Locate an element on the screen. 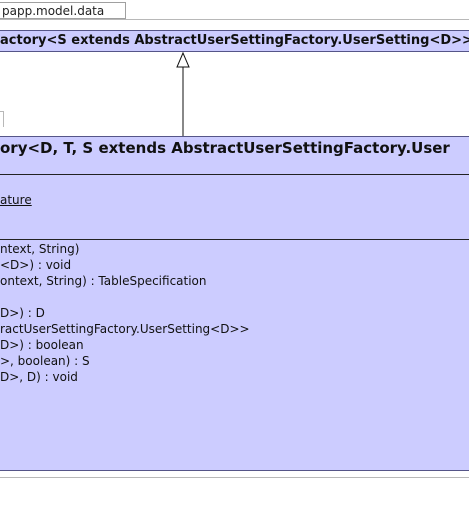  operation-item: D>) : D is located at coordinates (22, 313).